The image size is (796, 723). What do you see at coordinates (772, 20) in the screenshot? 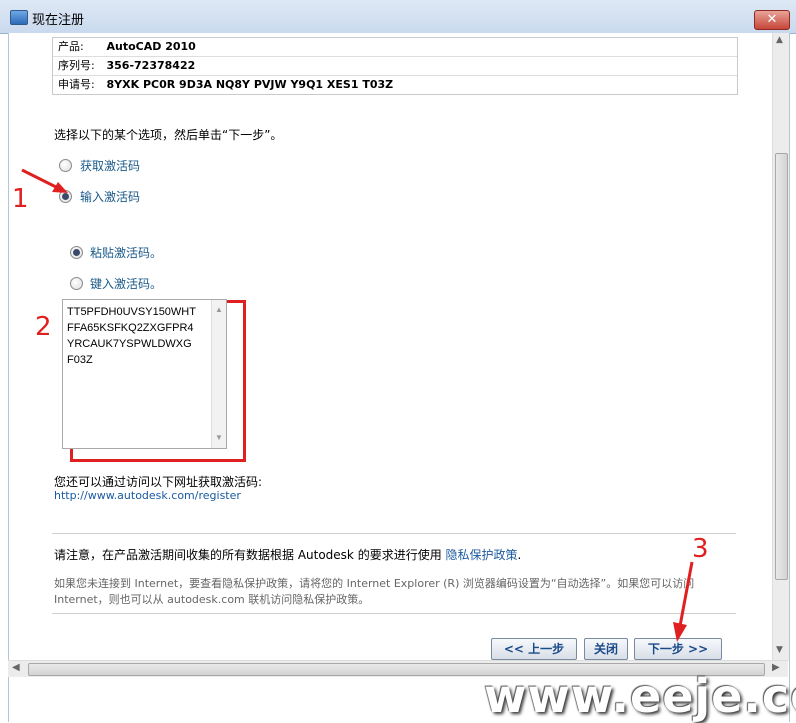
I see `window-close-button: ✕` at bounding box center [772, 20].